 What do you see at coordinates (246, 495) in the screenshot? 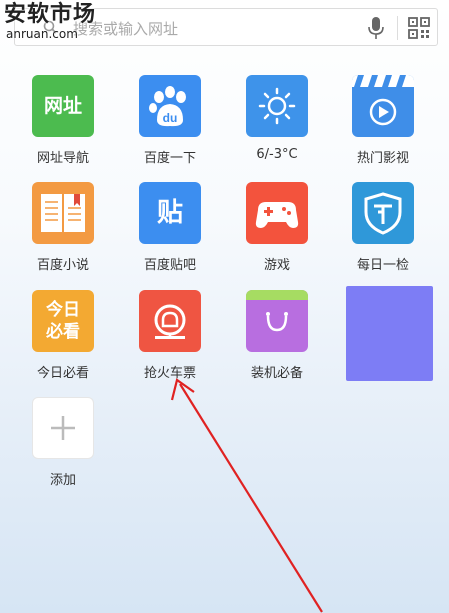
I see `annotation-arrow-icon` at bounding box center [246, 495].